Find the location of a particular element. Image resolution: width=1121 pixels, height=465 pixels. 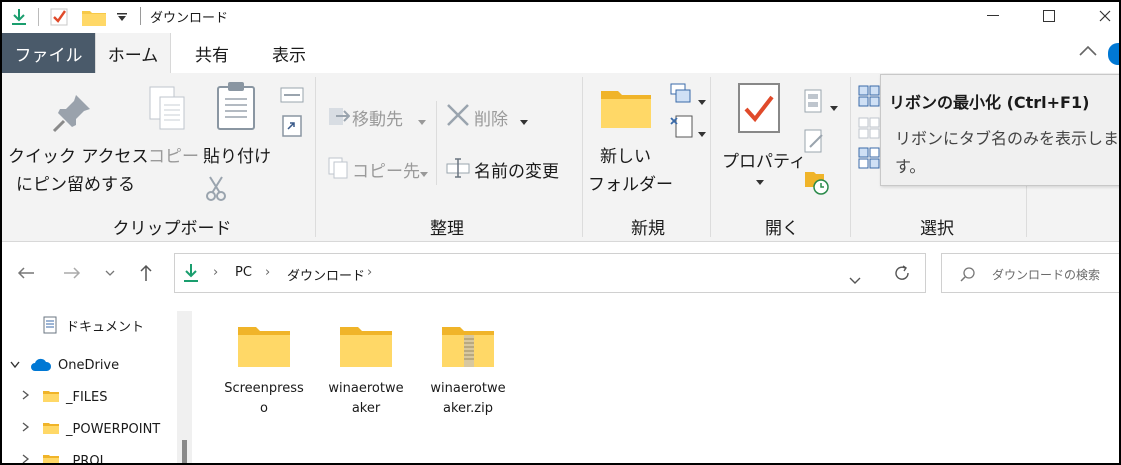

ribbon-tab-row: ファイル ホーム 共有 表示 is located at coordinates (560, 53).